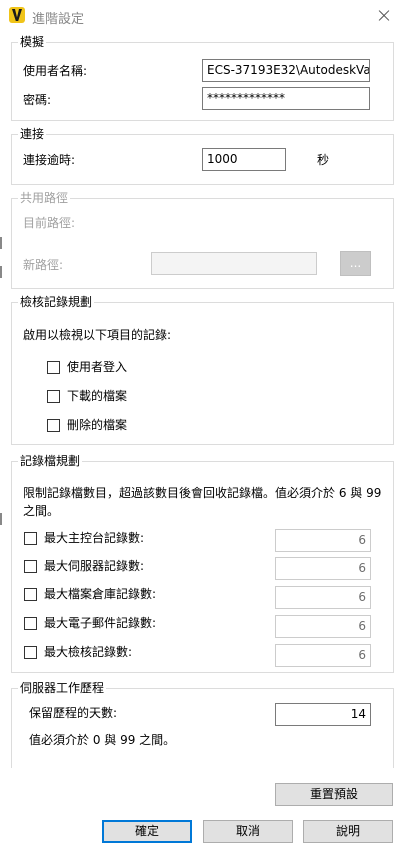  I want to click on max-console-logs-label: 最大主控台記錄數:, so click(94, 538).